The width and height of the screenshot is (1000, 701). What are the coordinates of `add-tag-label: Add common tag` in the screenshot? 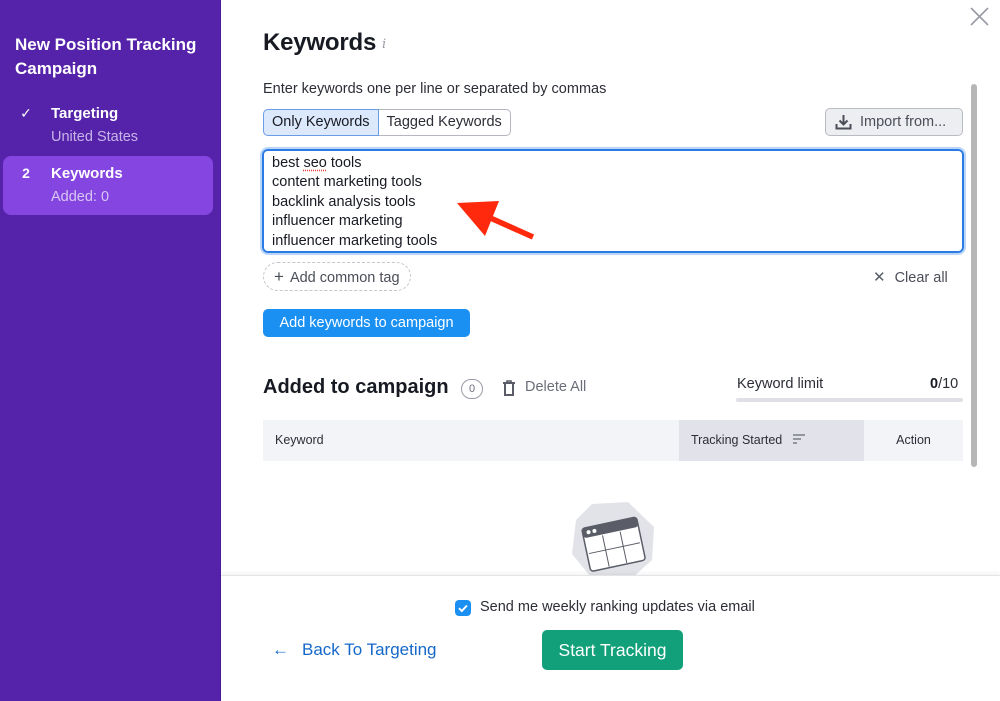 It's located at (344, 278).